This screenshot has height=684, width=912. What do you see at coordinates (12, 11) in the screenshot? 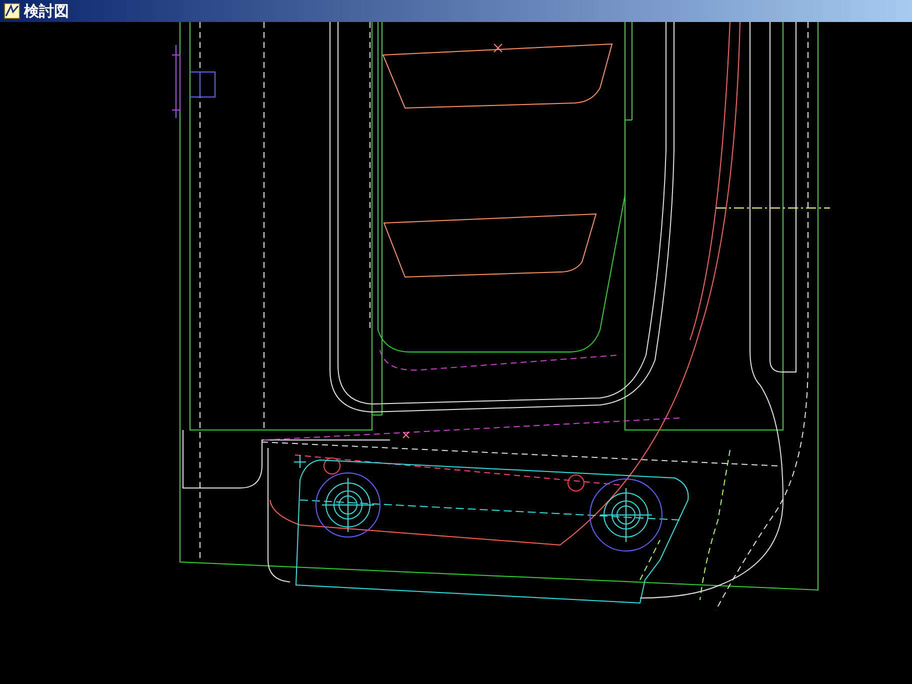
I see `app-icon` at bounding box center [12, 11].